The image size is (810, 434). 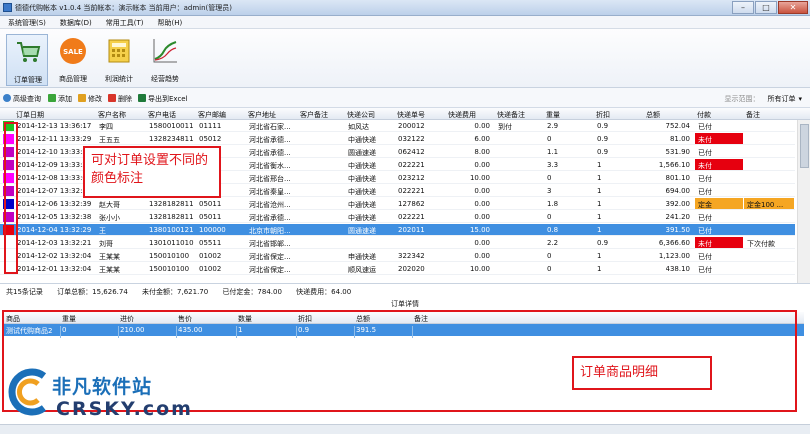 What do you see at coordinates (171, 243) in the screenshot?
I see `cell-phone: 1301011010` at bounding box center [171, 243].